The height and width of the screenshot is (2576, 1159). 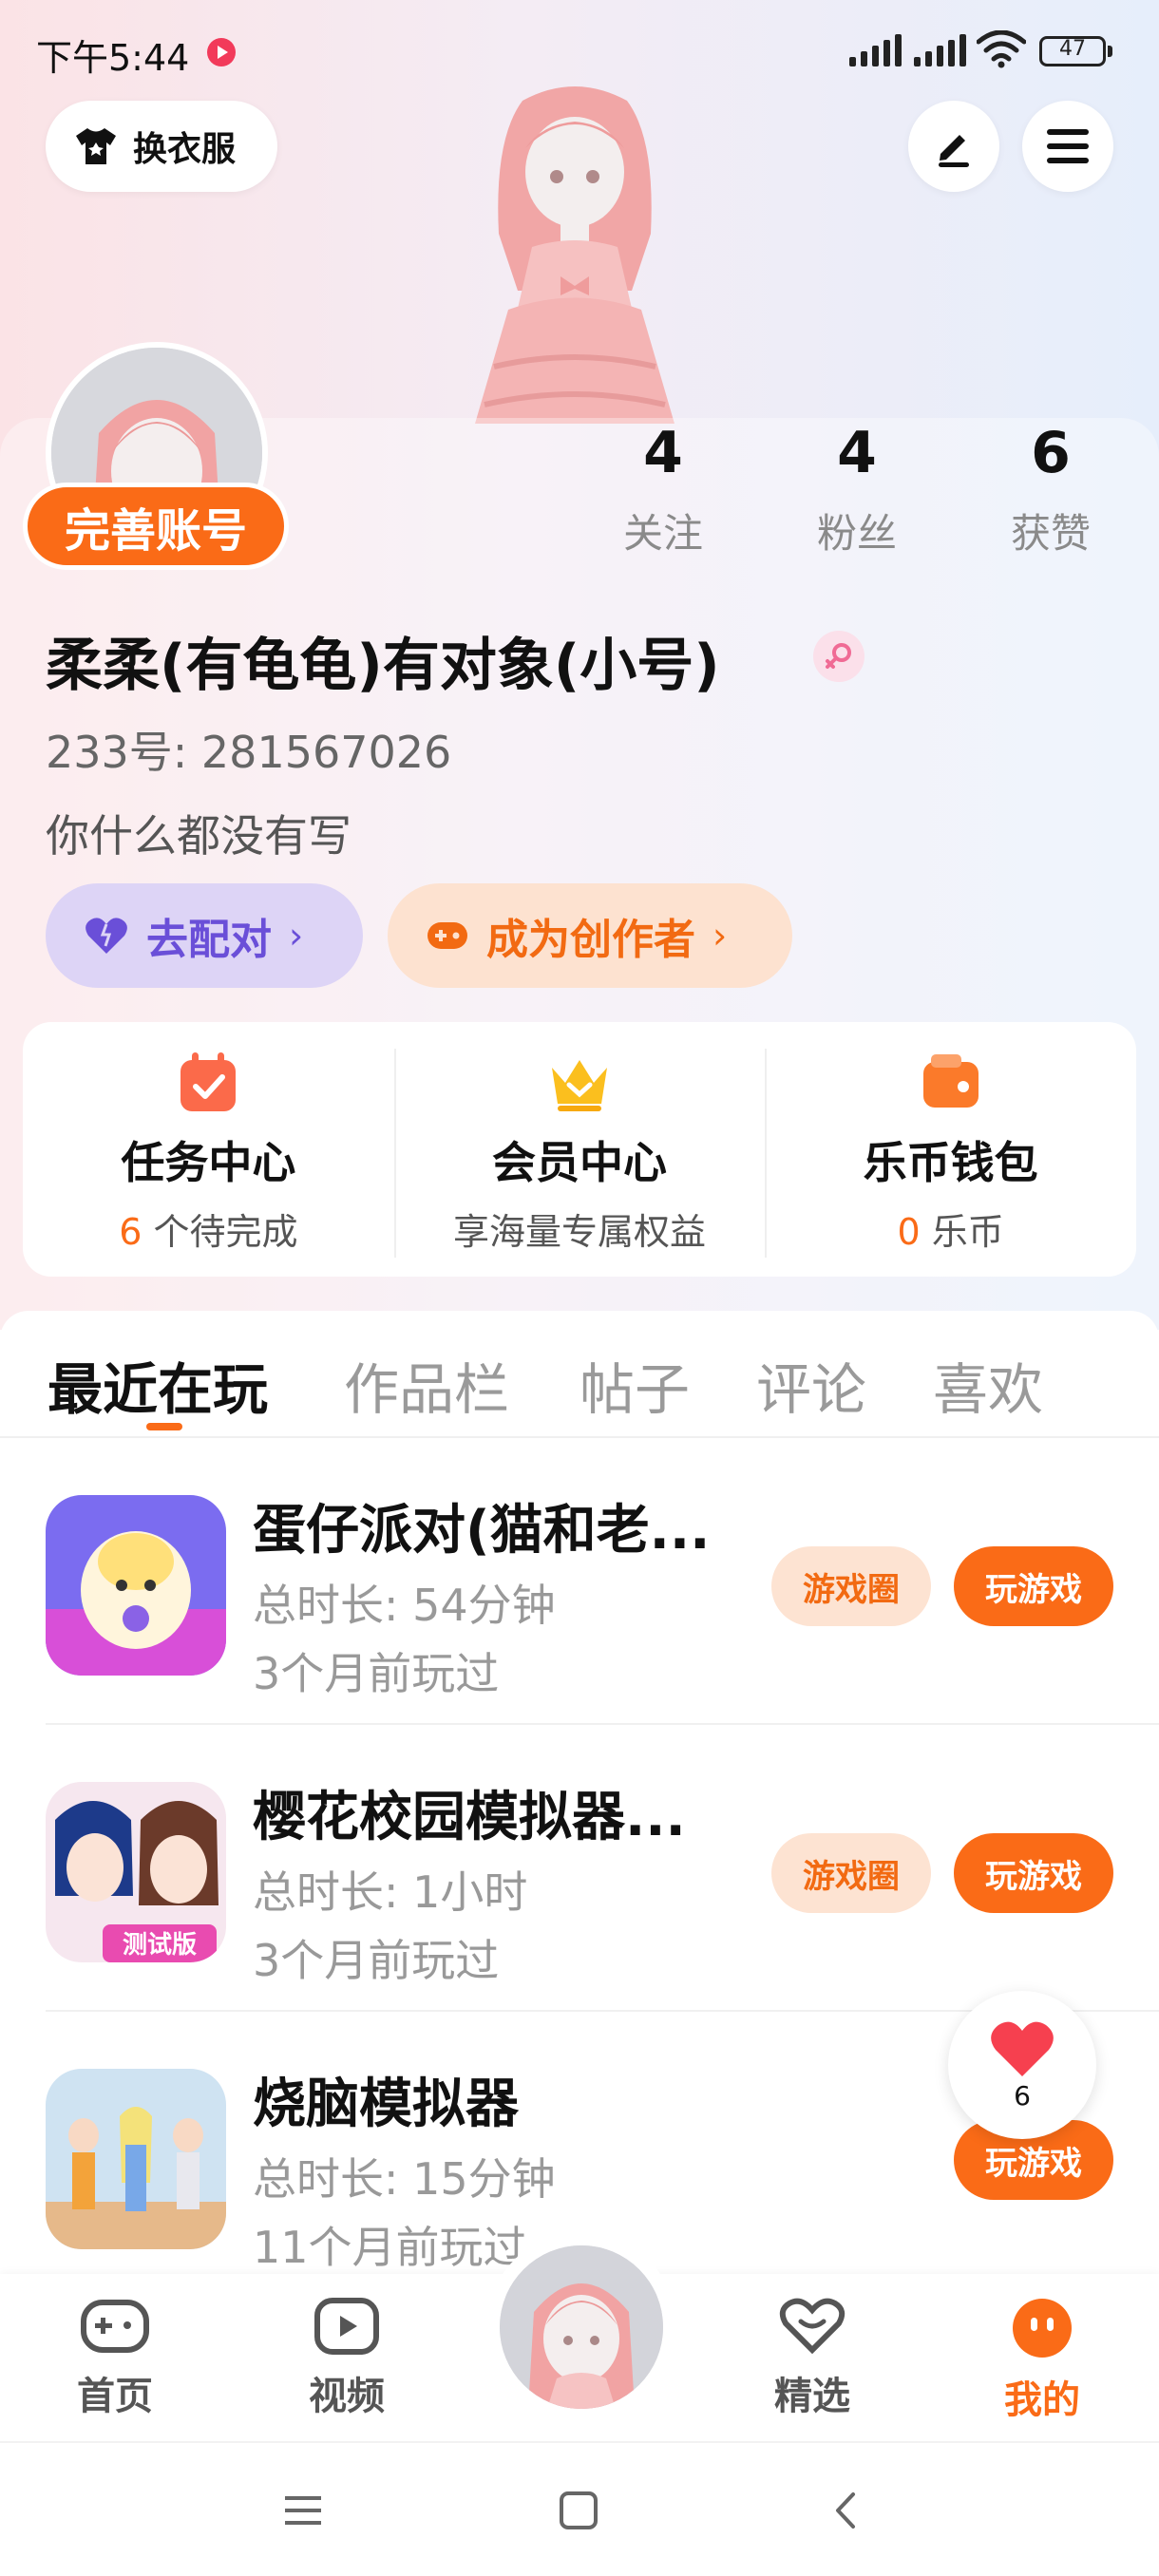 I want to click on services-card: 任务中心 6 个待完成 会员中心 享海量专属权益 乐币钱包 0 乐币, so click(x=579, y=1149).